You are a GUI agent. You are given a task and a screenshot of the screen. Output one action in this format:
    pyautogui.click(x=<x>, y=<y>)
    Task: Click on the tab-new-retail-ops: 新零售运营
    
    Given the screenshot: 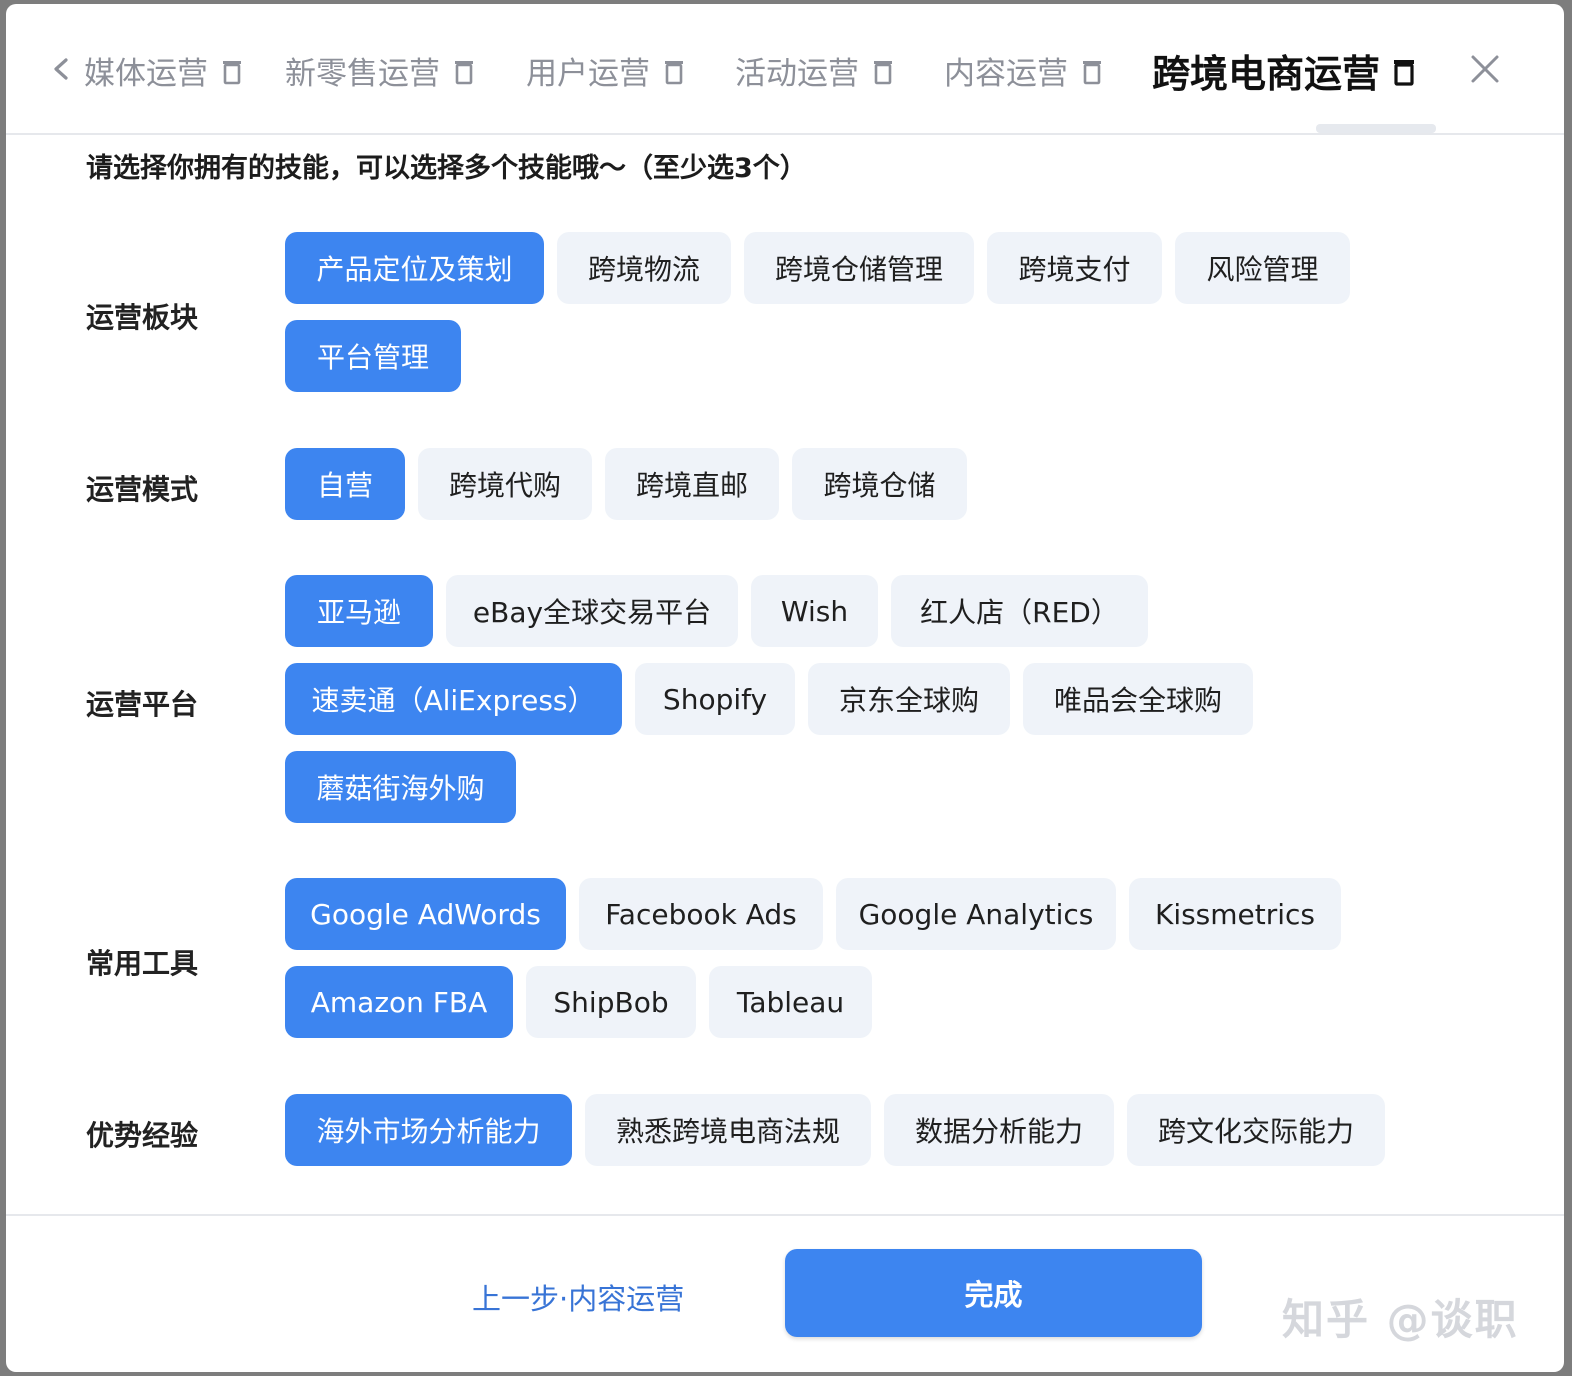 What is the action you would take?
    pyautogui.click(x=380, y=70)
    